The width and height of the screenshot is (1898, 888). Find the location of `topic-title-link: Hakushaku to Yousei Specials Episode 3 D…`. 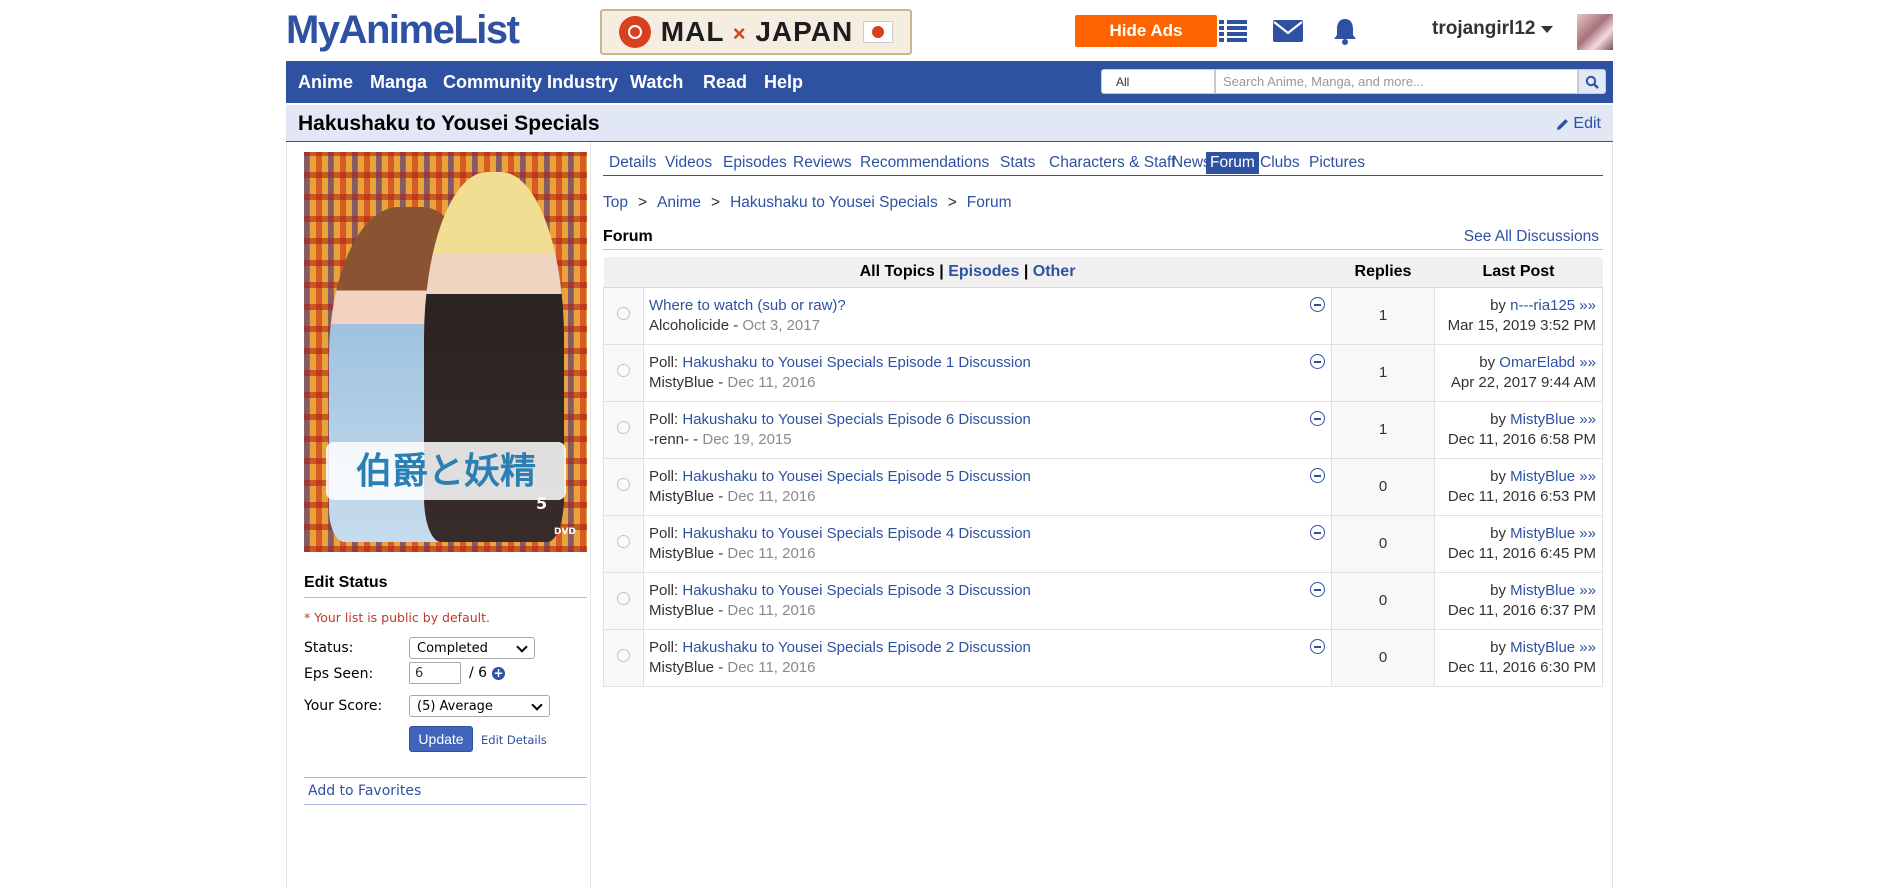

topic-title-link: Hakushaku to Yousei Specials Episode 3 D… is located at coordinates (856, 590).